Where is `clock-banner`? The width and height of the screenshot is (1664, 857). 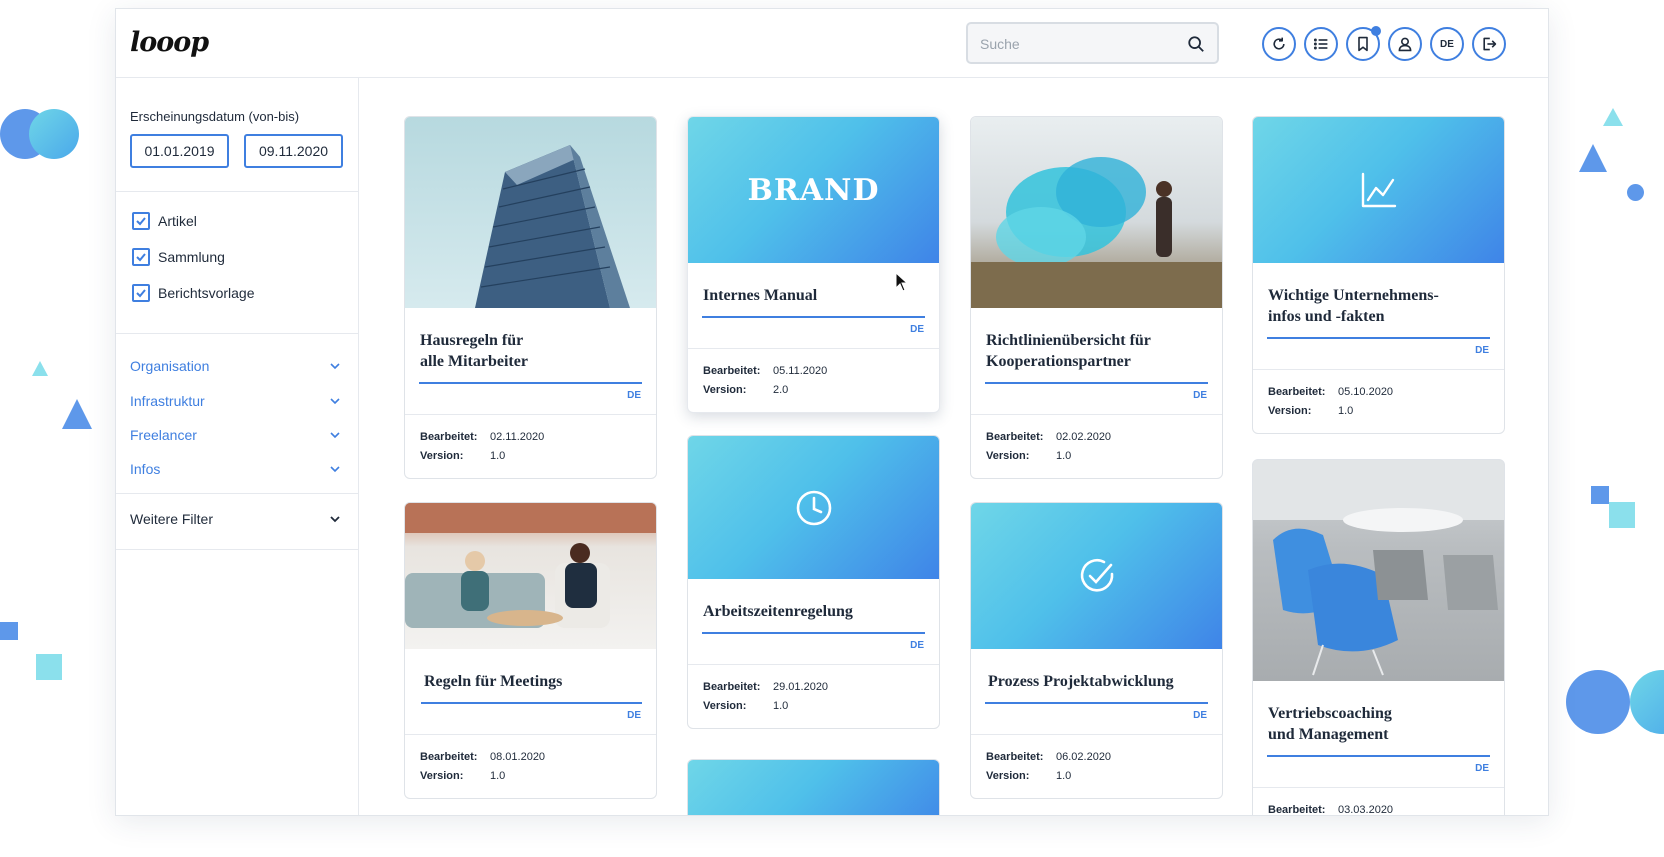
clock-banner is located at coordinates (813, 507).